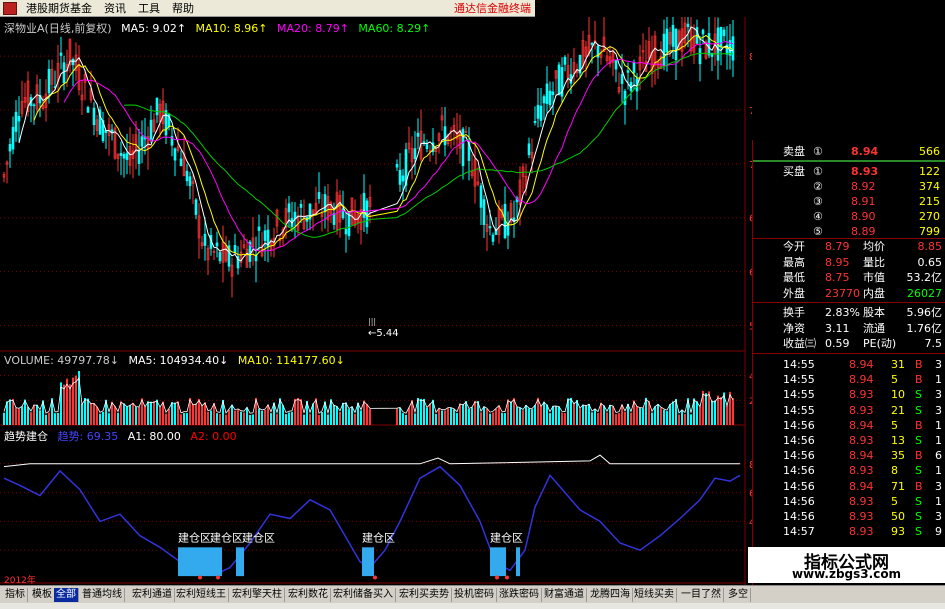 The width and height of the screenshot is (945, 609). I want to click on stat-key: PE(动), so click(880, 343).